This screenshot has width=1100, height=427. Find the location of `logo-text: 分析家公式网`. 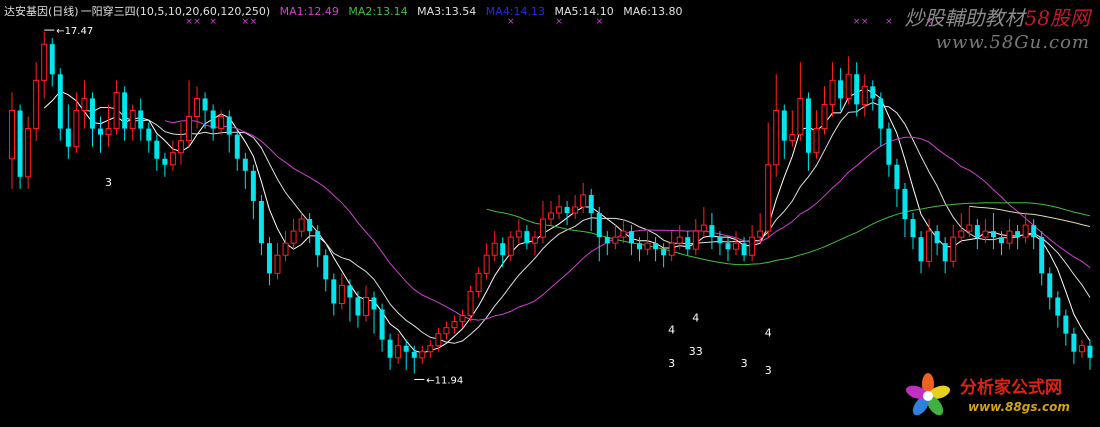

logo-text: 分析家公式网 is located at coordinates (1011, 385).